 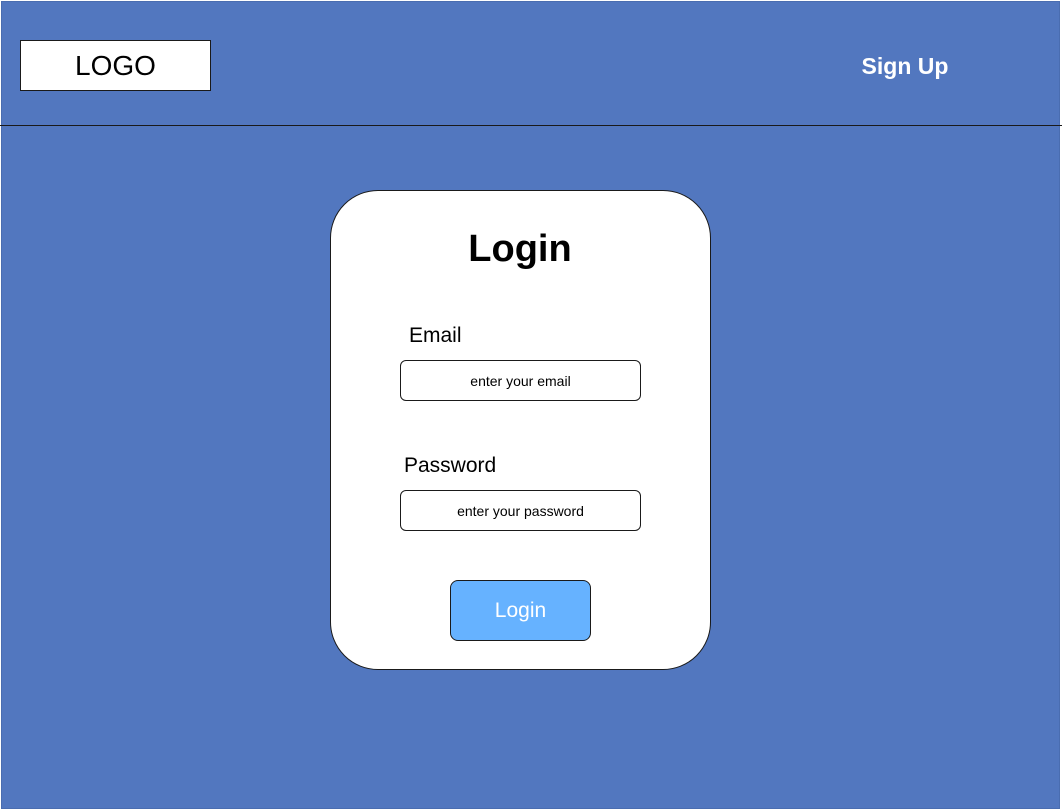 What do you see at coordinates (520, 380) in the screenshot?
I see `email-input` at bounding box center [520, 380].